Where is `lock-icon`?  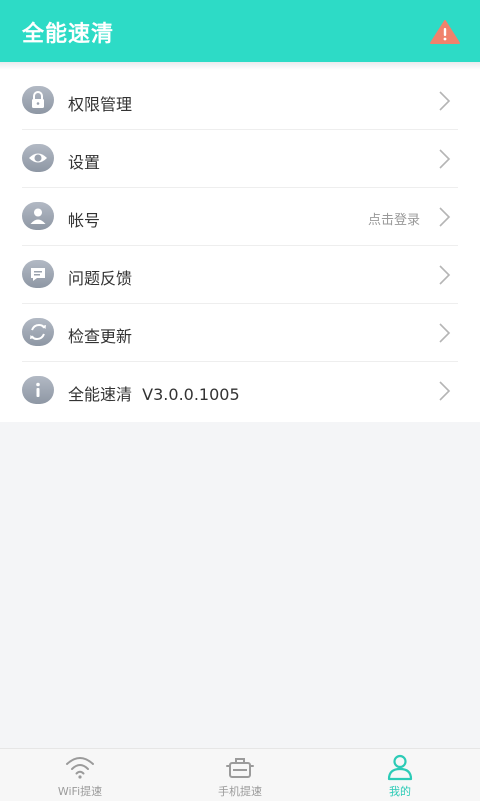 lock-icon is located at coordinates (38, 100).